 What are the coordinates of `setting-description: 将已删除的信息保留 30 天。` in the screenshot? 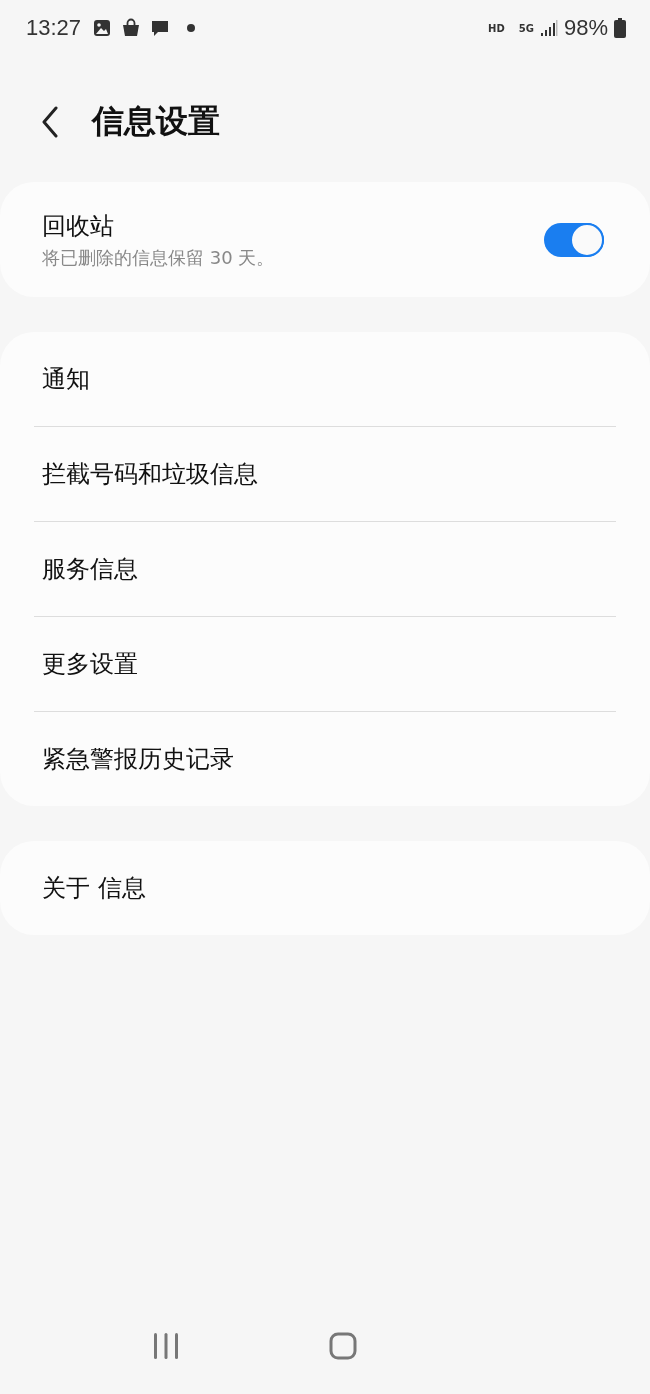 It's located at (158, 257).